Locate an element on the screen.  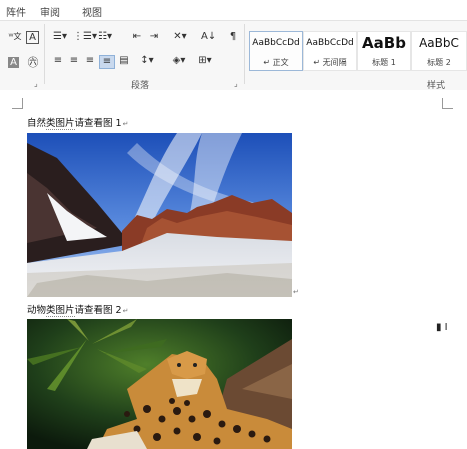
line-spacing-icon: ↕▾ is located at coordinates (147, 61).